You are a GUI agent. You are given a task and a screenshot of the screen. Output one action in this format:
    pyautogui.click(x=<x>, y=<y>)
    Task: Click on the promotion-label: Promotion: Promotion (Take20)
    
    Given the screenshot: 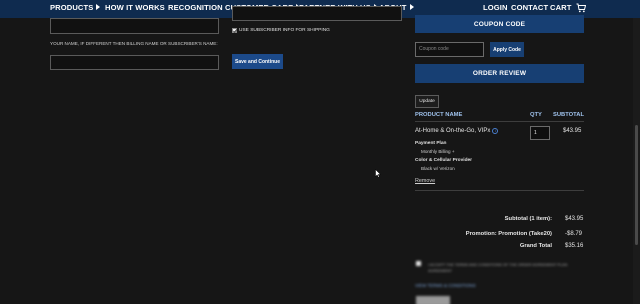 What is the action you would take?
    pyautogui.click(x=508, y=234)
    